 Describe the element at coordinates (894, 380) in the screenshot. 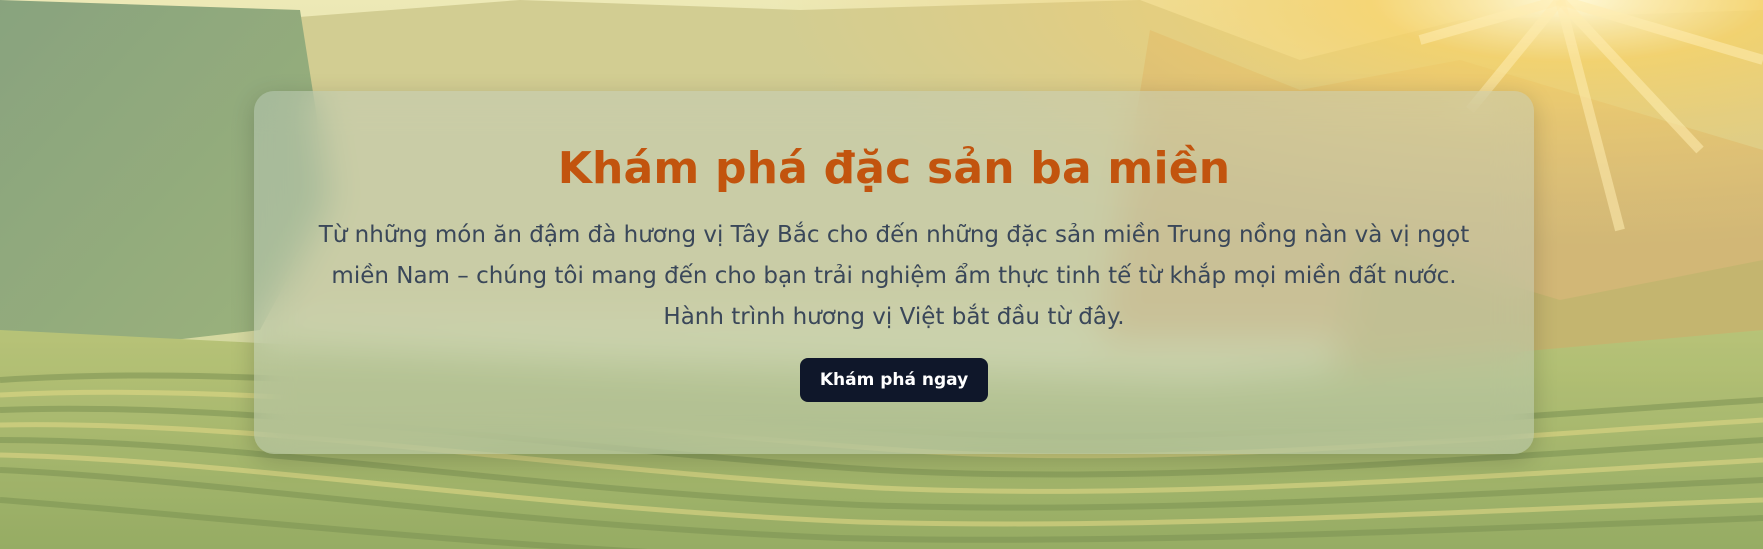

I see `explore-now-button: Khám phá ngay` at that location.